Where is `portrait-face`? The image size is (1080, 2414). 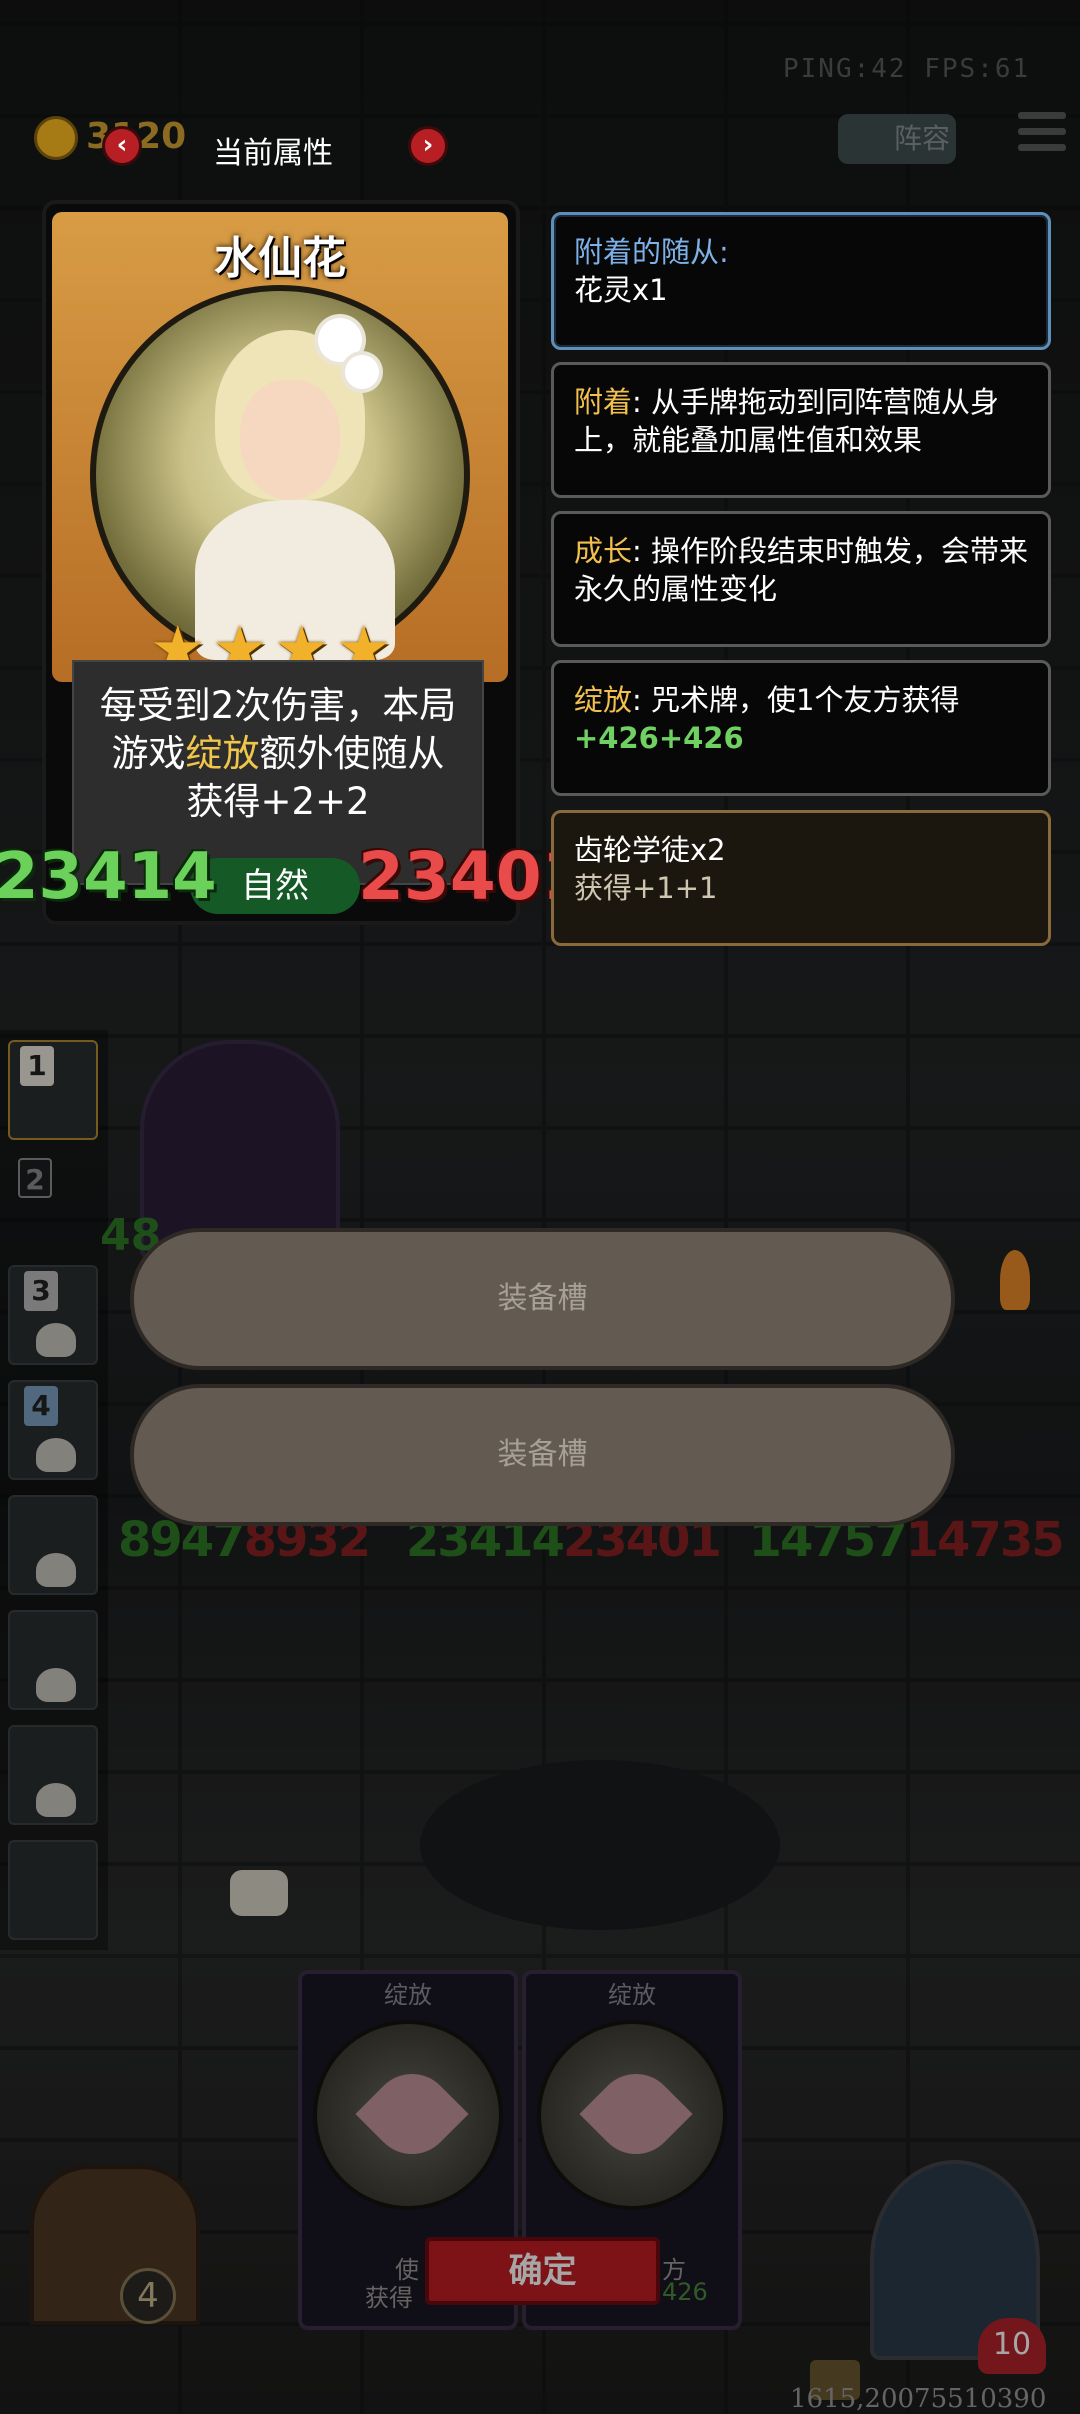
portrait-face is located at coordinates (290, 440).